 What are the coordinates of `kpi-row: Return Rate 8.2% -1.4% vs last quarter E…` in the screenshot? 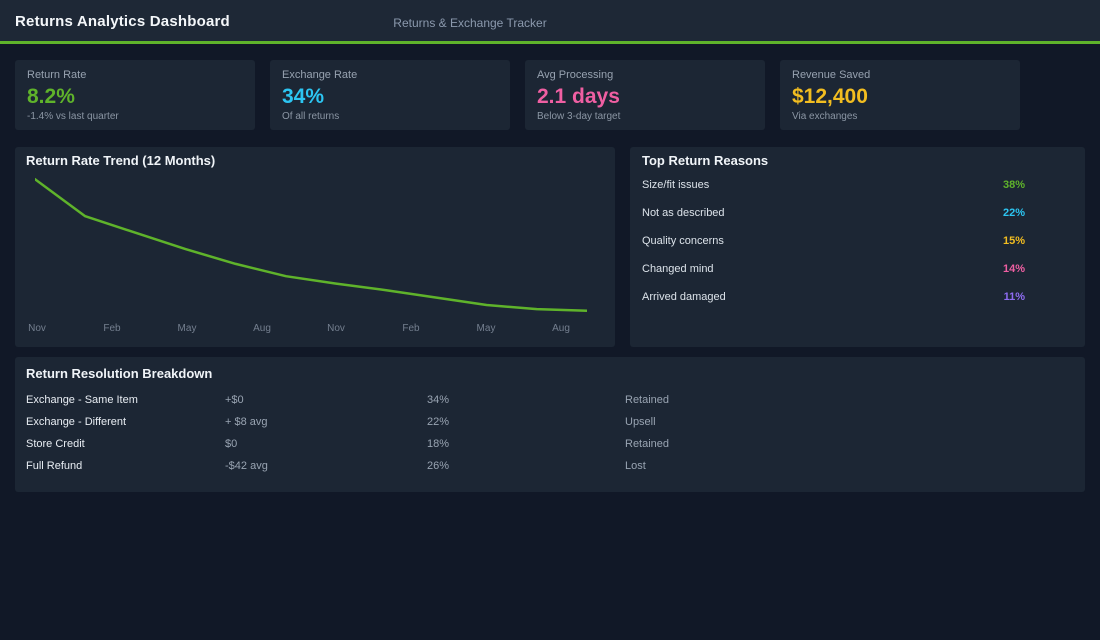 It's located at (517, 95).